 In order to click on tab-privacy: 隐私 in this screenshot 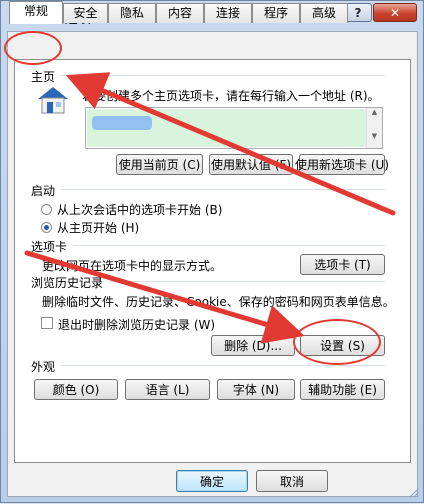, I will do `click(132, 13)`.